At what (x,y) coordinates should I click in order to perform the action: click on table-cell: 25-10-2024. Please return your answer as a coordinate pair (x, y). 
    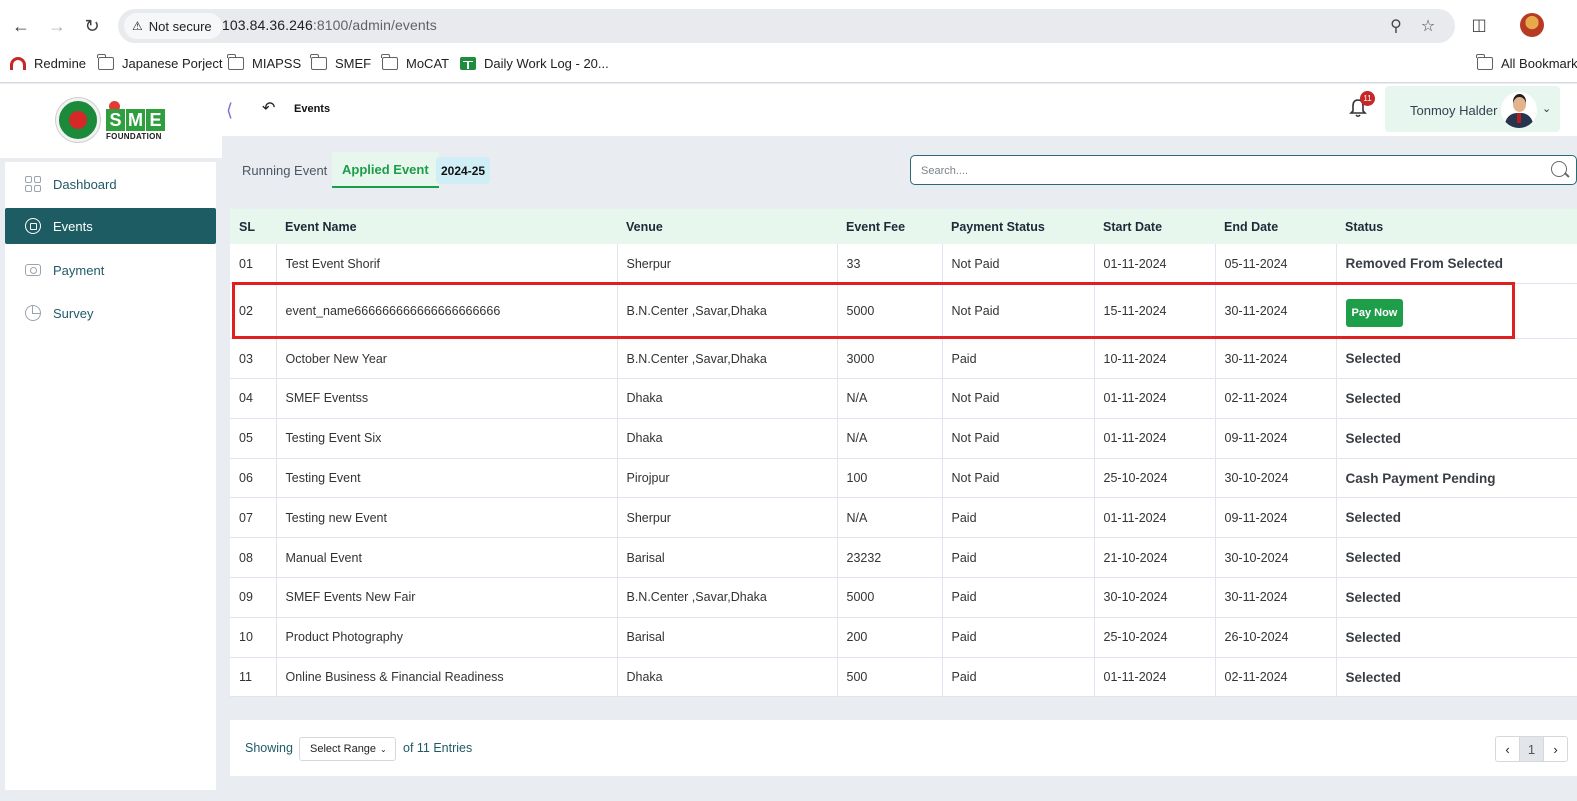
    Looking at the image, I should click on (1155, 478).